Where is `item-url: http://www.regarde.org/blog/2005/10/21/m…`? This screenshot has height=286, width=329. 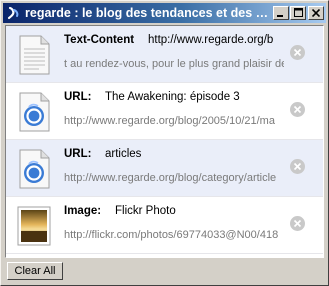
item-url: http://www.regarde.org/blog/2005/10/21/m… is located at coordinates (169, 121).